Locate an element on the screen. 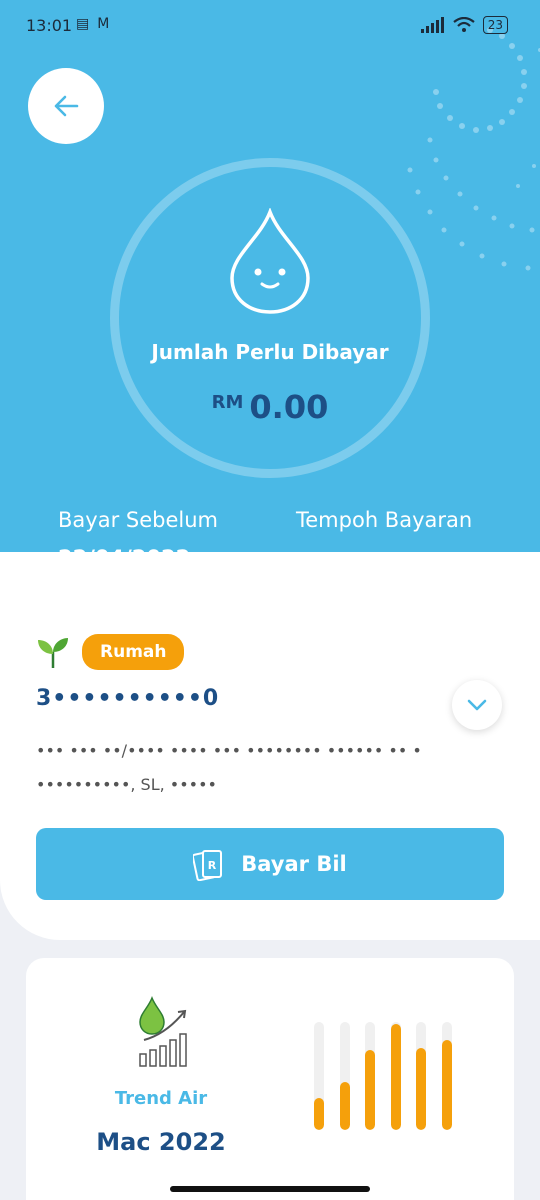 This screenshot has width=540, height=1200. status-time: 13:01 is located at coordinates (49, 25).